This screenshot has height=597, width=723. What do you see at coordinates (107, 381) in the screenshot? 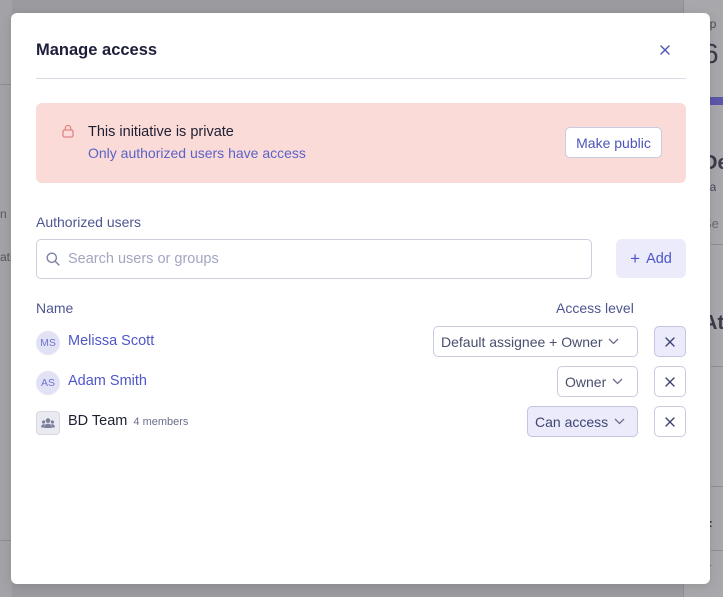
I see `user-name-link: Adam Smith` at bounding box center [107, 381].